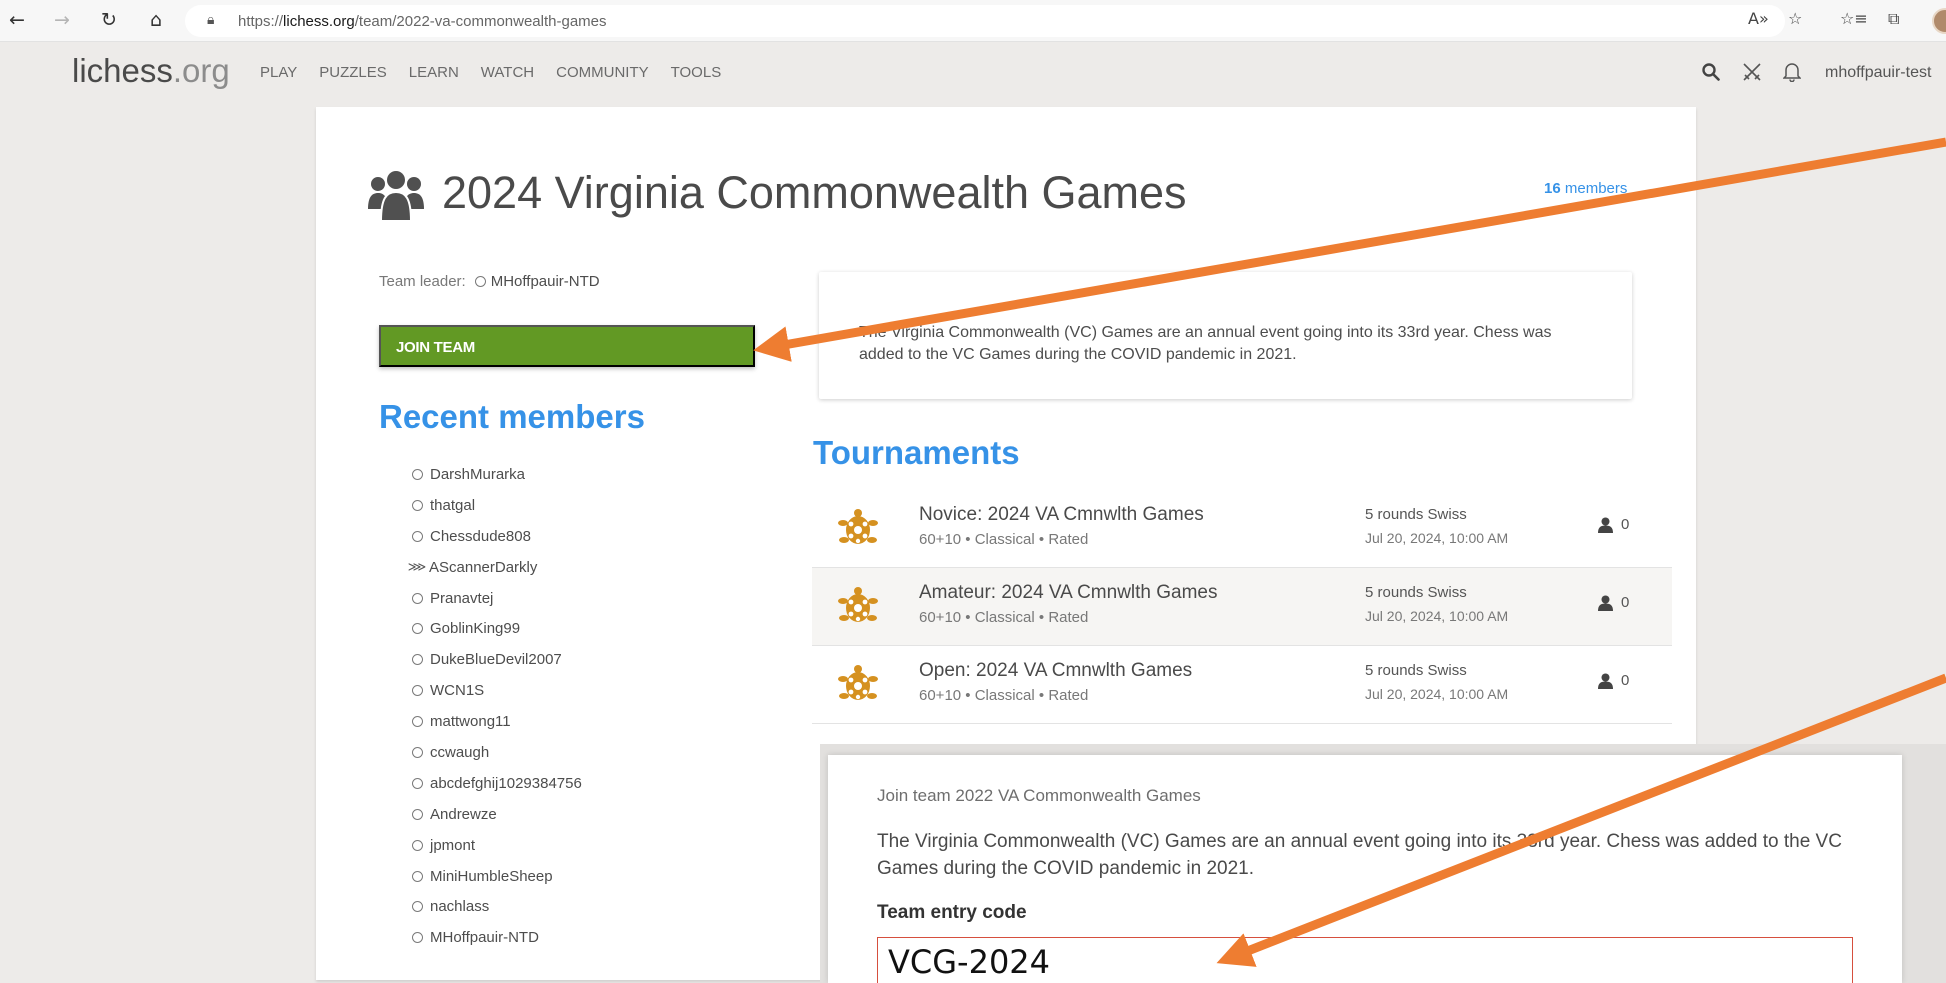 Image resolution: width=1946 pixels, height=983 pixels. What do you see at coordinates (1878, 73) in the screenshot?
I see `username-menu: mhoffpauir-test` at bounding box center [1878, 73].